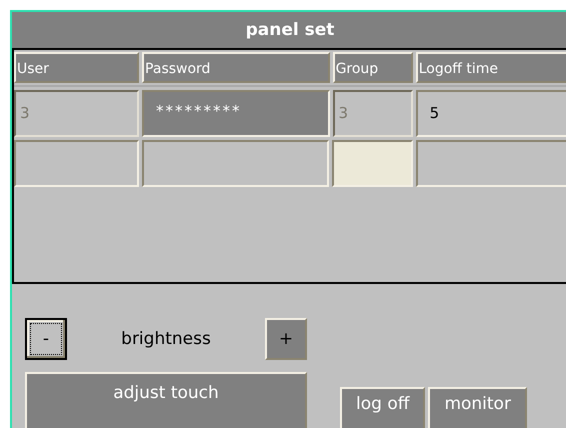  I want to click on minus-button: -, so click(46, 339).